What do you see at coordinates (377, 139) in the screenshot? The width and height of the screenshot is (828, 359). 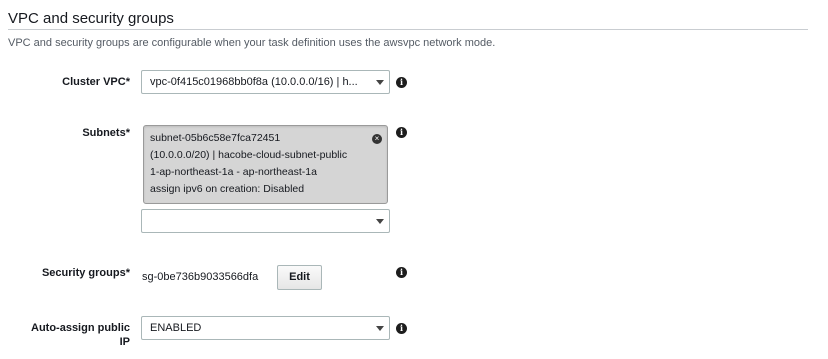 I see `close-circle-icon: ×` at bounding box center [377, 139].